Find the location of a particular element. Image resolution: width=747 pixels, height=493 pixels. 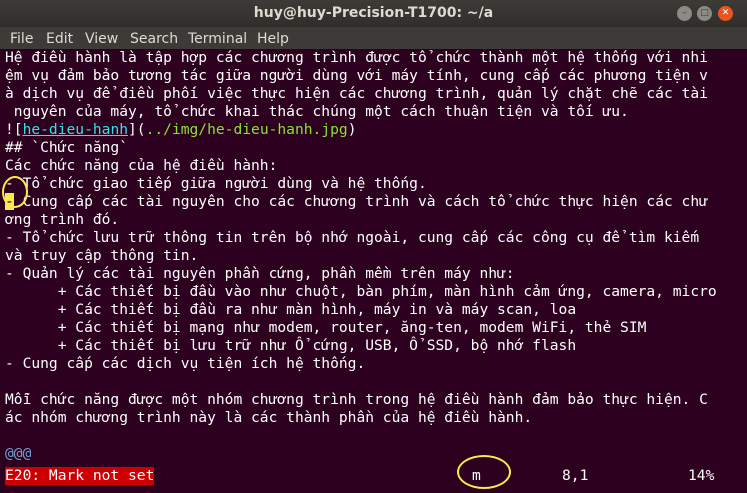

window-title: huy@huy-Precision-T1700: ~/a is located at coordinates (373, 13).